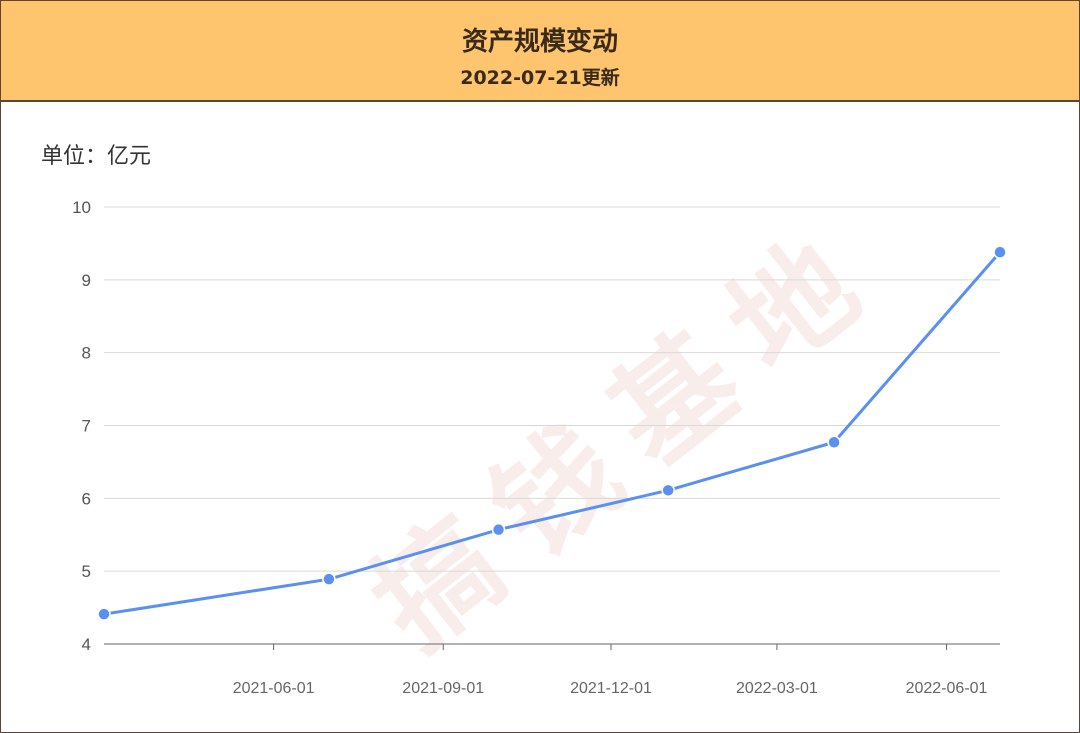 Image resolution: width=1080 pixels, height=733 pixels. I want to click on x-tick-label: 2021-12-01, so click(611, 688).